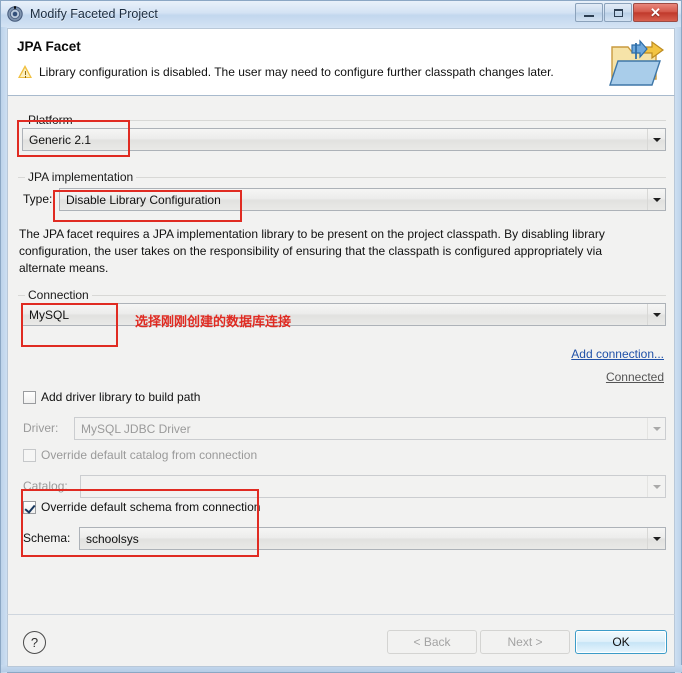 The width and height of the screenshot is (682, 673). Describe the element at coordinates (342, 177) in the screenshot. I see `jpa-implementation-group: JPA implementation` at that location.